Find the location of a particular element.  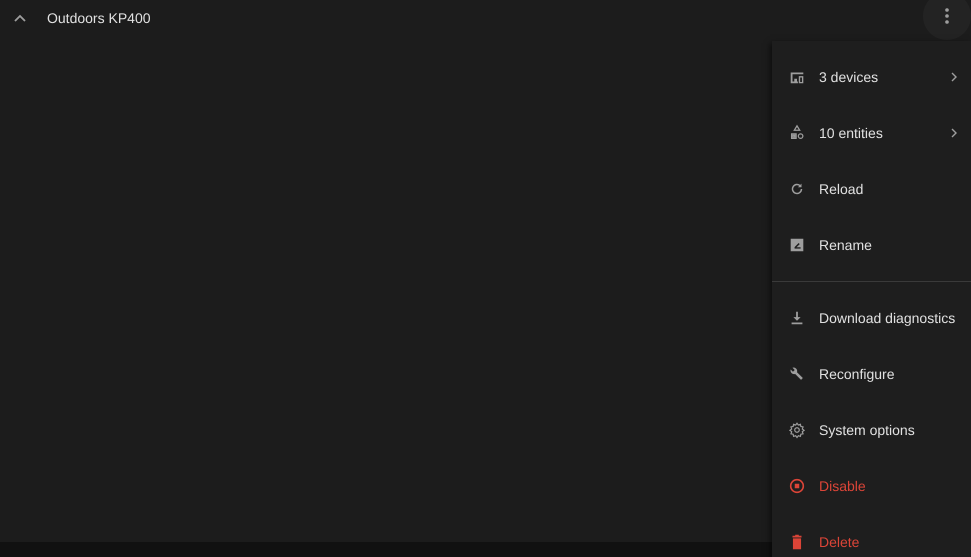

settings-icon is located at coordinates (797, 430).